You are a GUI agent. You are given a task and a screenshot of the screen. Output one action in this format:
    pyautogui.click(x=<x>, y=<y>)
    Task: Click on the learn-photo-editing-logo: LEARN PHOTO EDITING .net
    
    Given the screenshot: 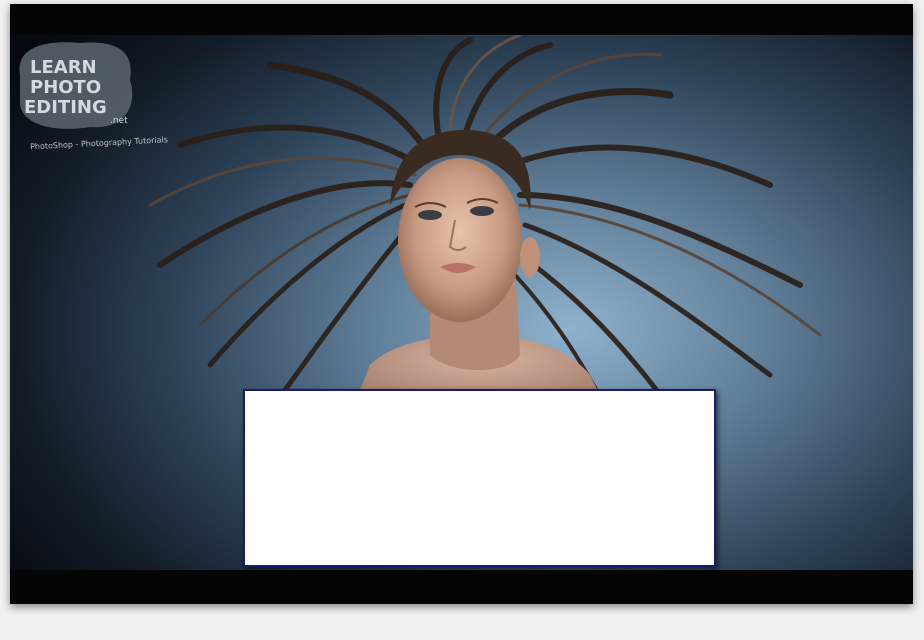 What is the action you would take?
    pyautogui.click(x=76, y=85)
    